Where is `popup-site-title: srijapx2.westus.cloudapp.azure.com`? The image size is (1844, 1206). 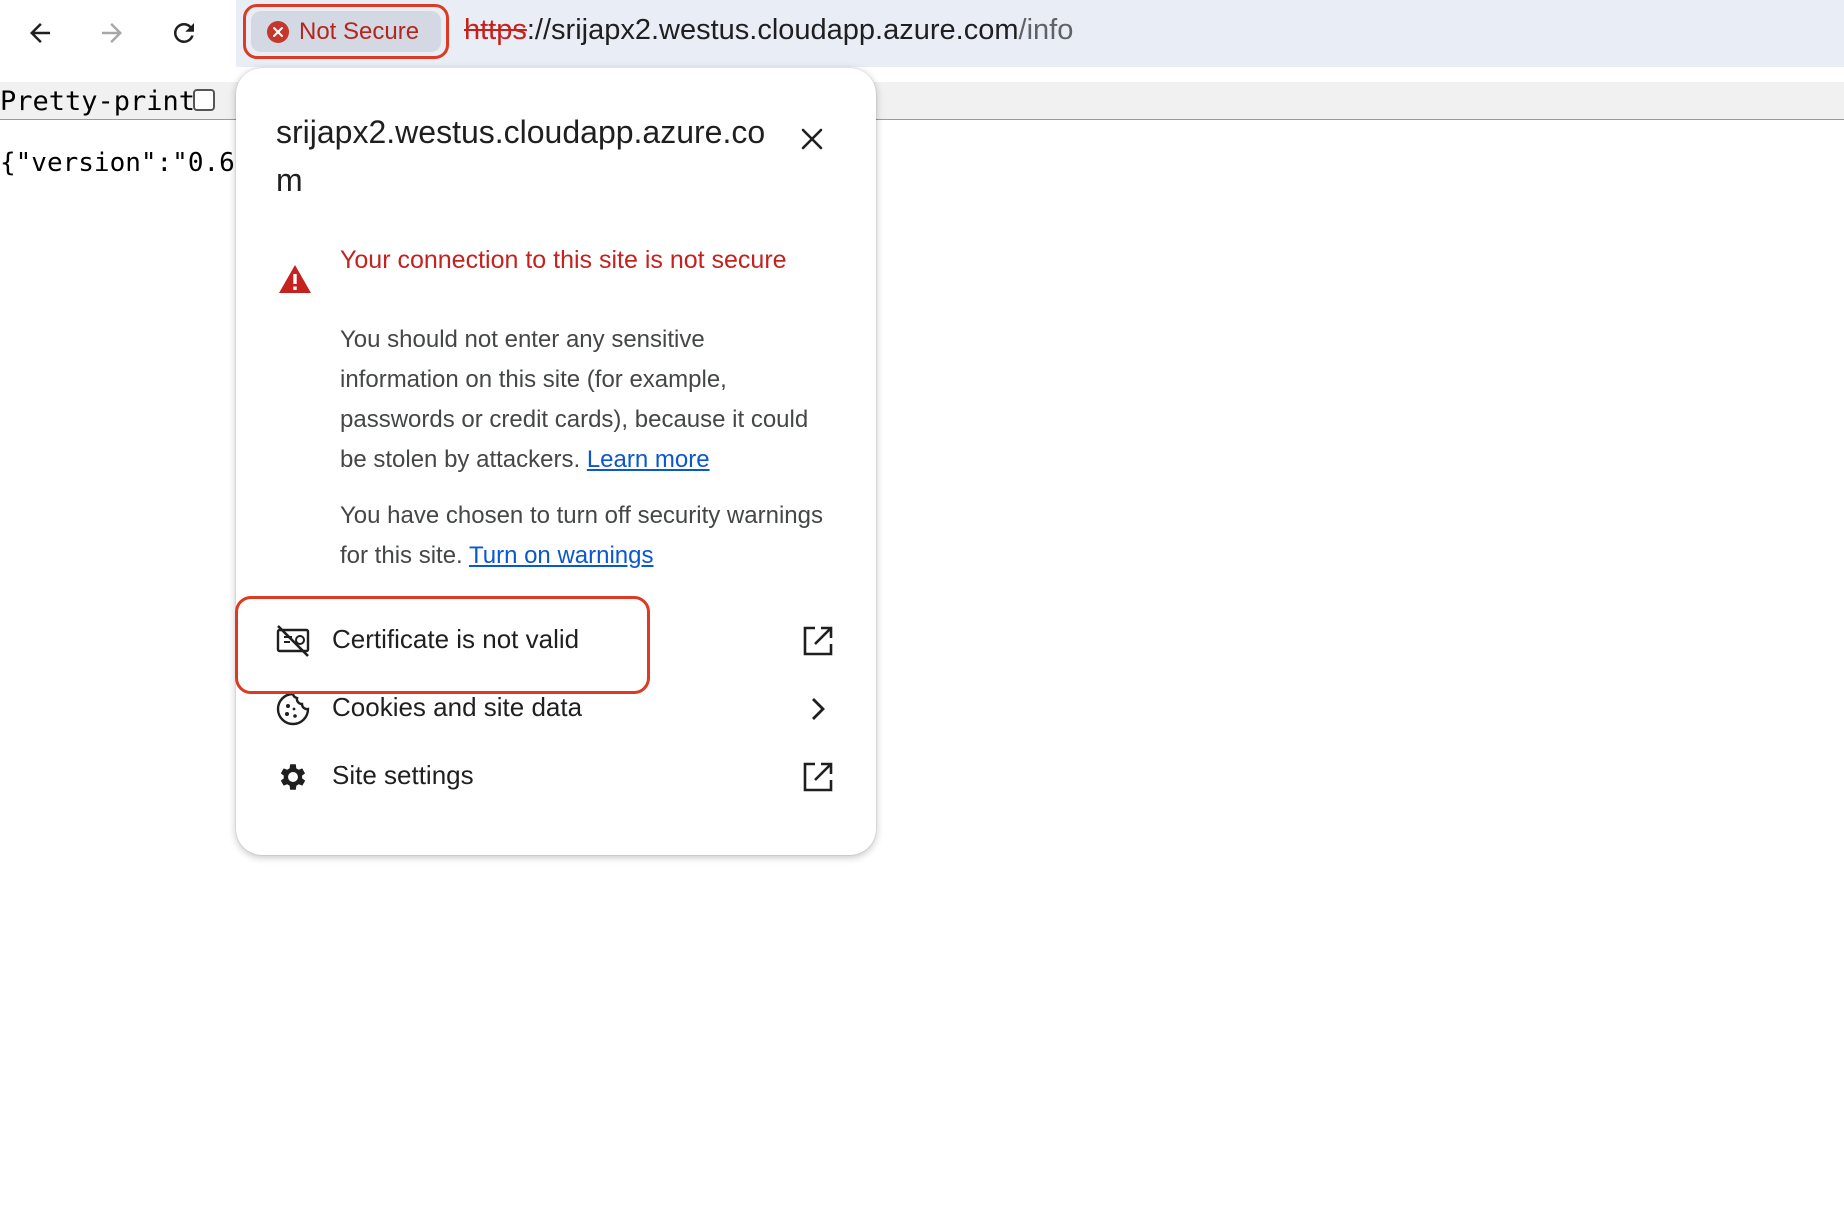
popup-site-title: srijapx2.westus.cloudapp.azure.com is located at coordinates (521, 156).